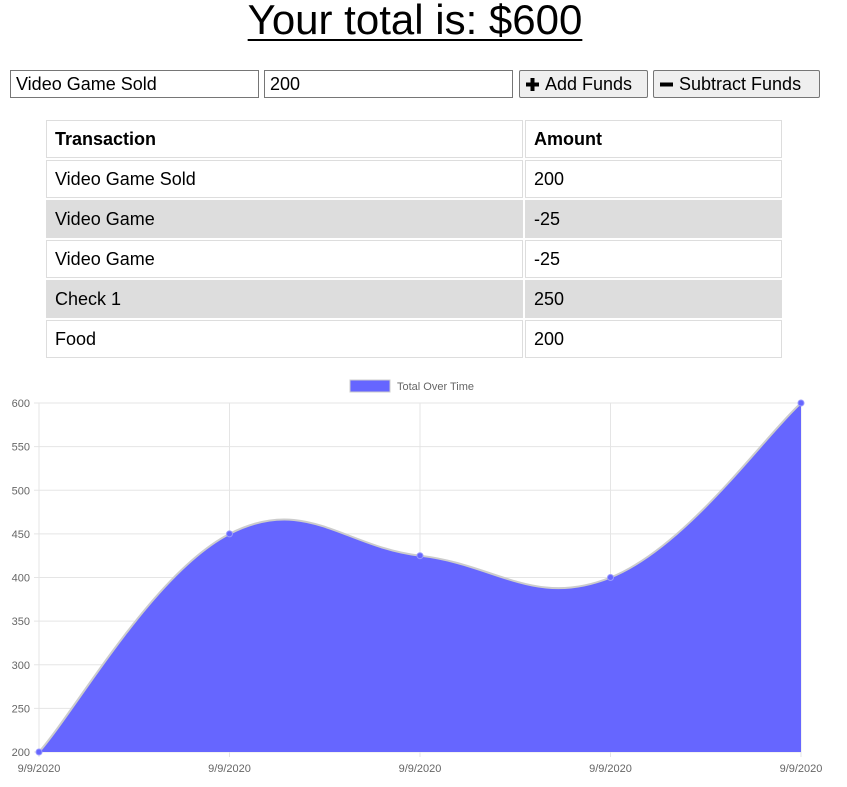 This screenshot has height=787, width=847. Describe the element at coordinates (21, 448) in the screenshot. I see `y-tick-label: 550` at that location.